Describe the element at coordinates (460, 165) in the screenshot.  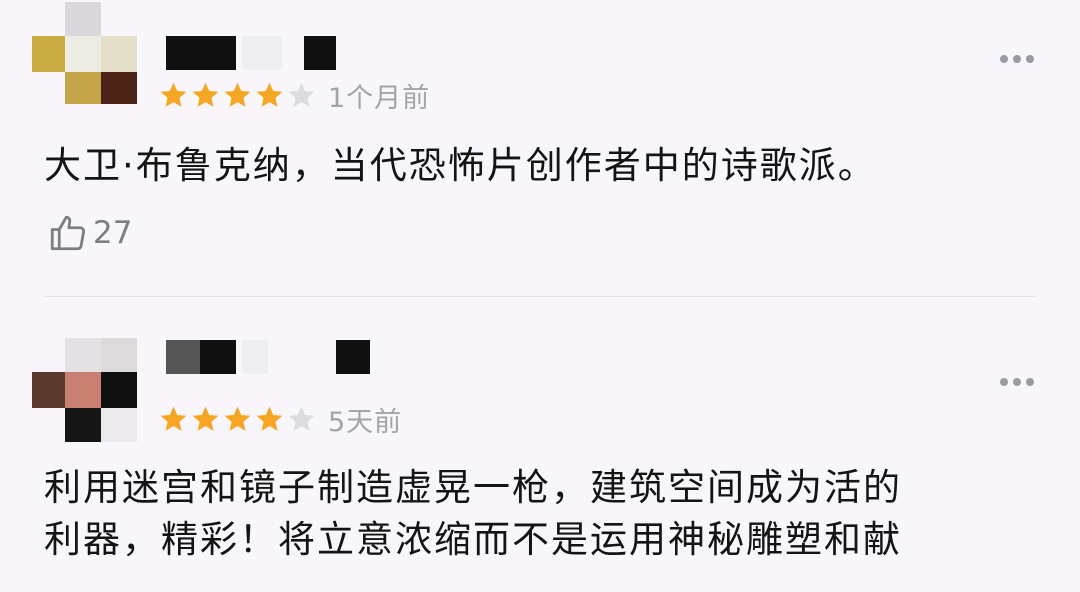
I see `review-content: 大卫·布鲁克纳，当代恐怖片创作者中的诗歌派。` at that location.